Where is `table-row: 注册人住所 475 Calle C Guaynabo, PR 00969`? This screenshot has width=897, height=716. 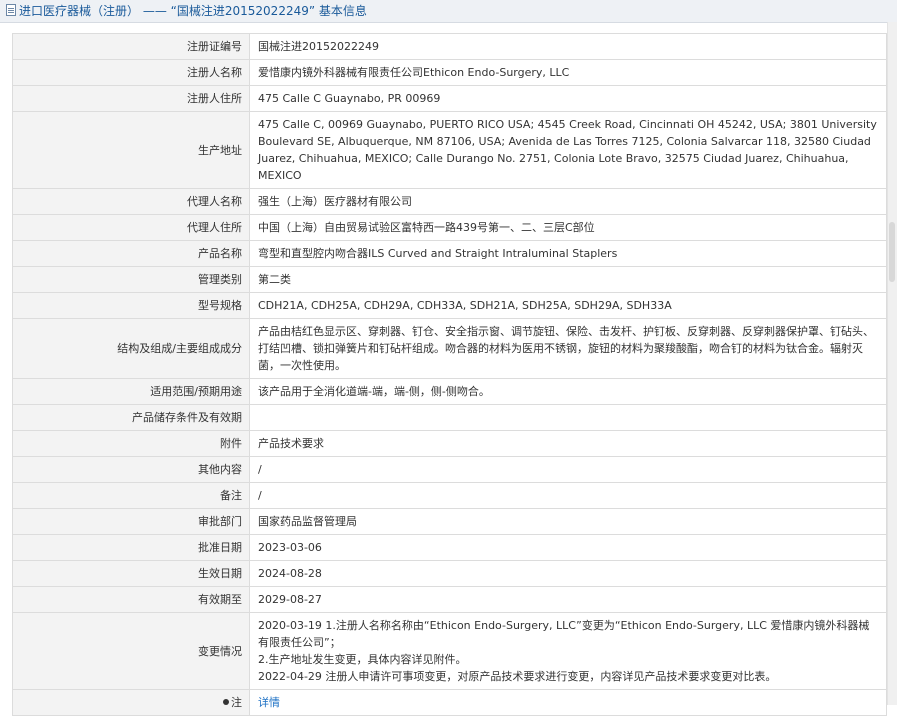 table-row: 注册人住所 475 Calle C Guaynabo, PR 00969 is located at coordinates (449, 98).